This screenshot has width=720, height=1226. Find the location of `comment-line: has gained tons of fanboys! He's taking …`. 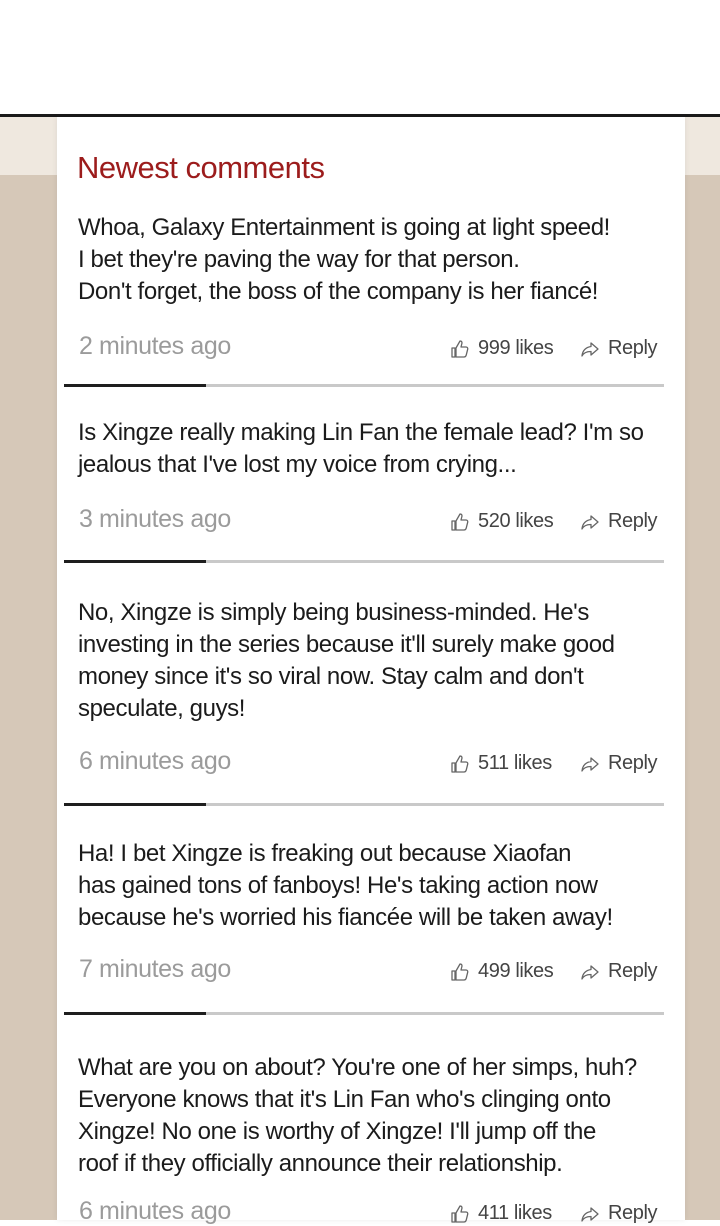

comment-line: has gained tons of fanboys! He's taking … is located at coordinates (338, 885).